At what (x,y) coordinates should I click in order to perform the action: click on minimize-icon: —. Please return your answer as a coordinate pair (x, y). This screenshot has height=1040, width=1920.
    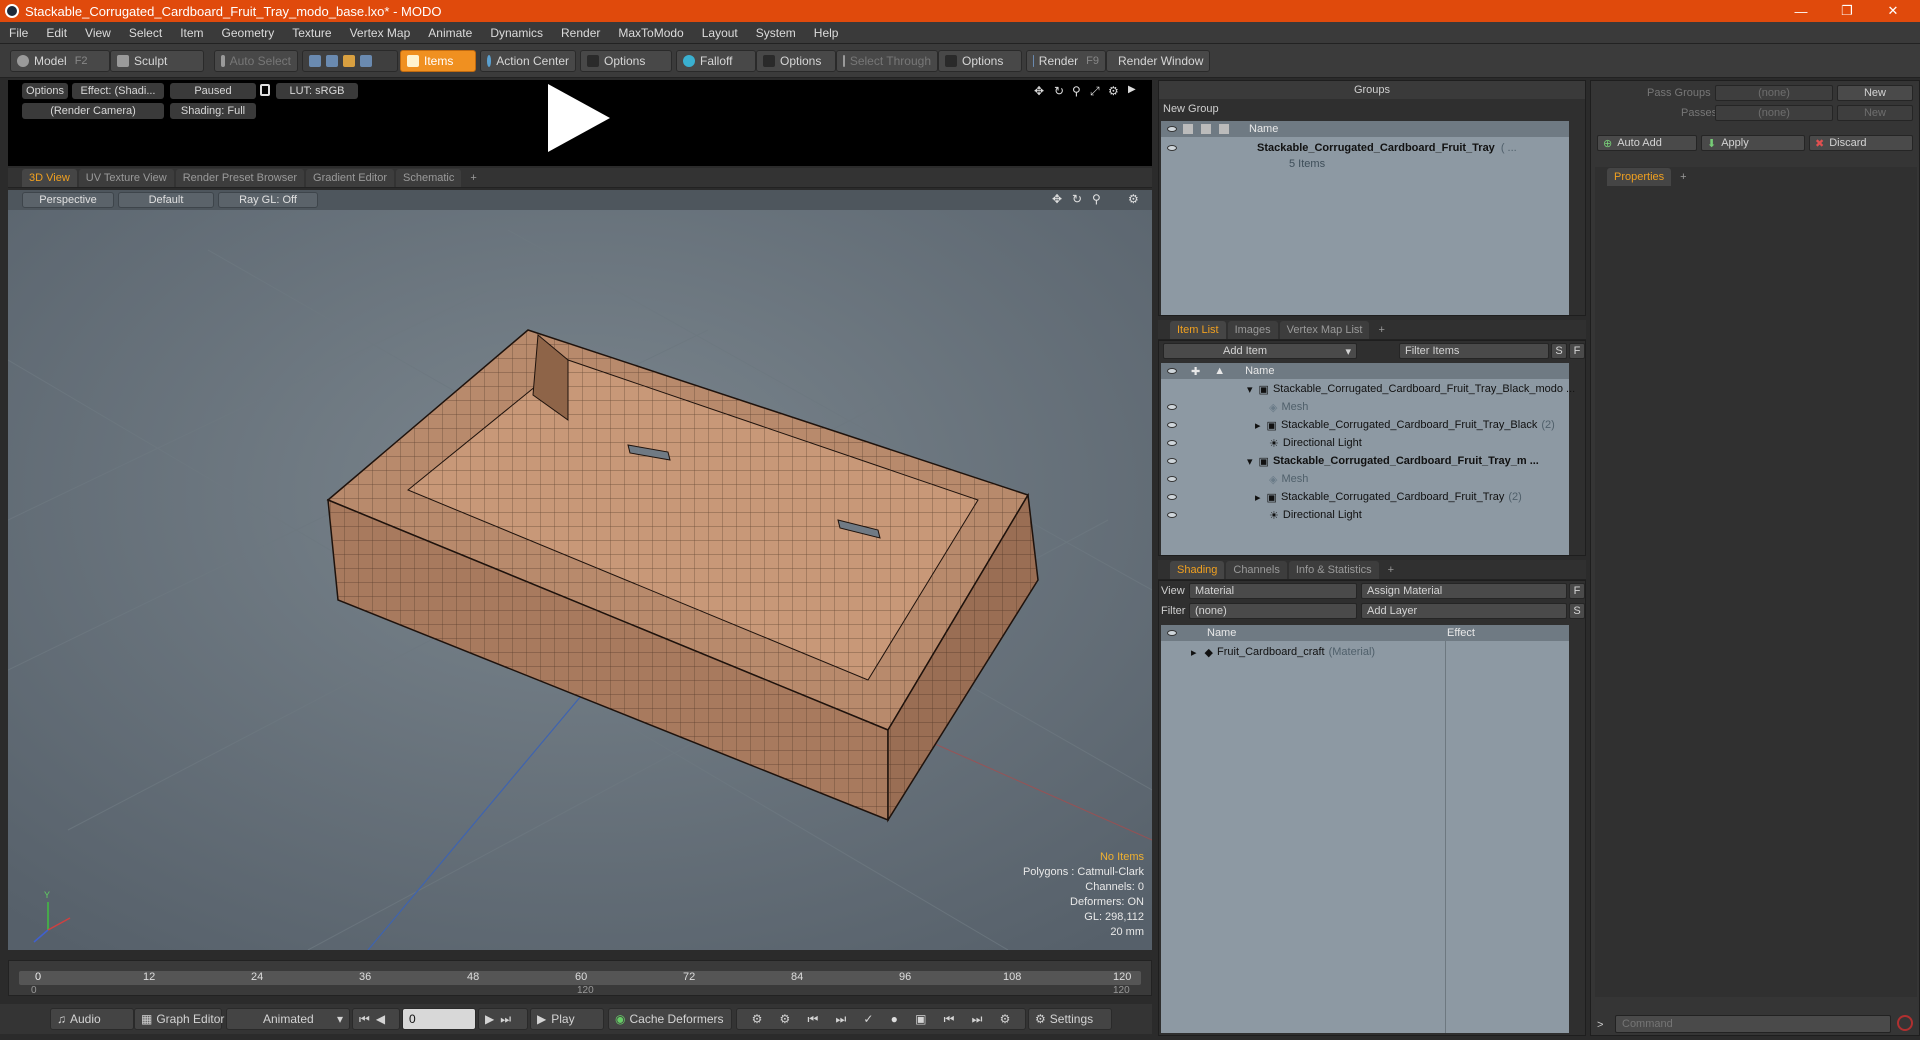
    Looking at the image, I should click on (1801, 11).